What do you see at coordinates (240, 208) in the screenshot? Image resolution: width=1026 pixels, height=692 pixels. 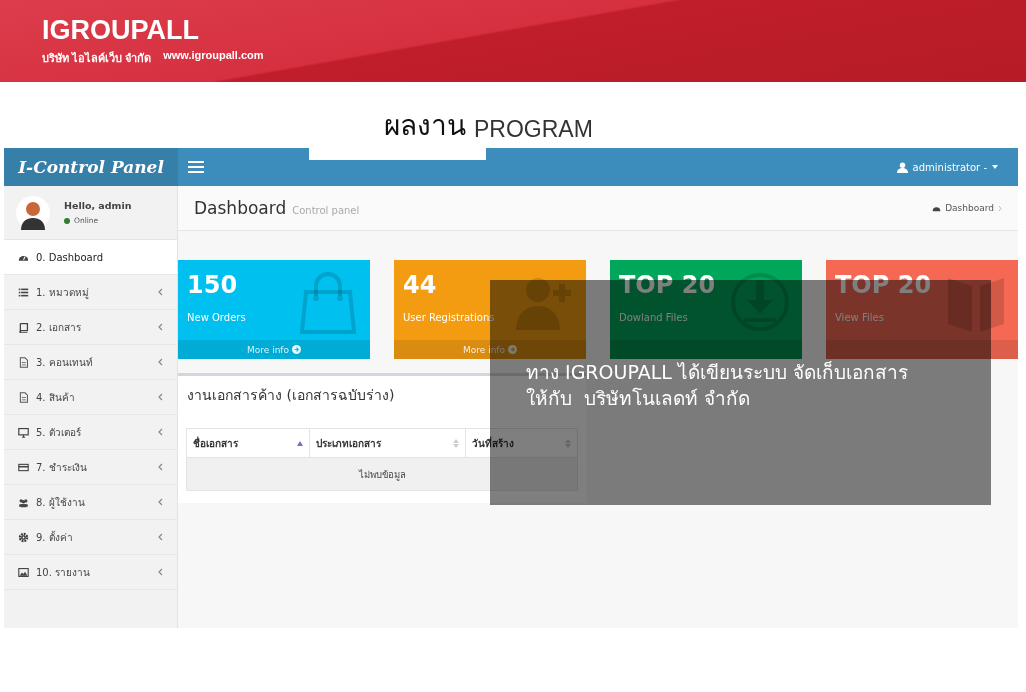 I see `page-title: Dashboard` at bounding box center [240, 208].